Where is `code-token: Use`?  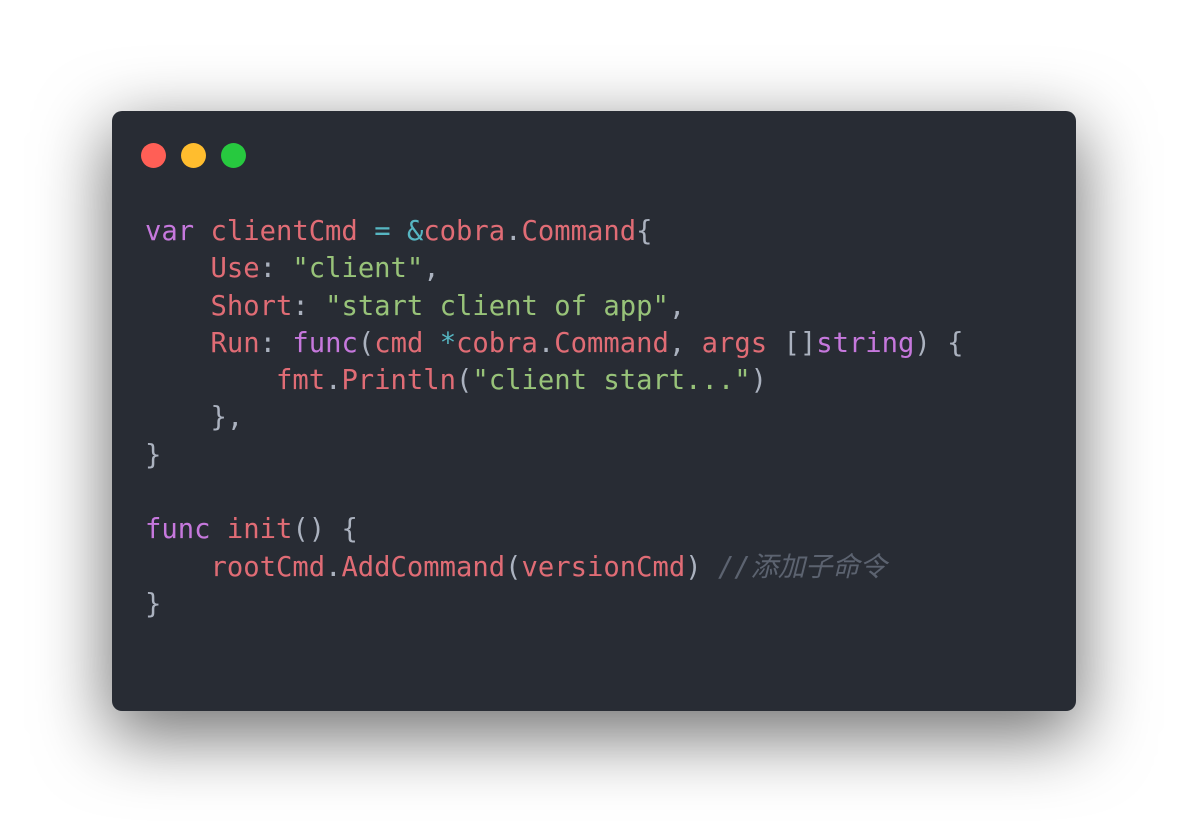 code-token: Use is located at coordinates (235, 269).